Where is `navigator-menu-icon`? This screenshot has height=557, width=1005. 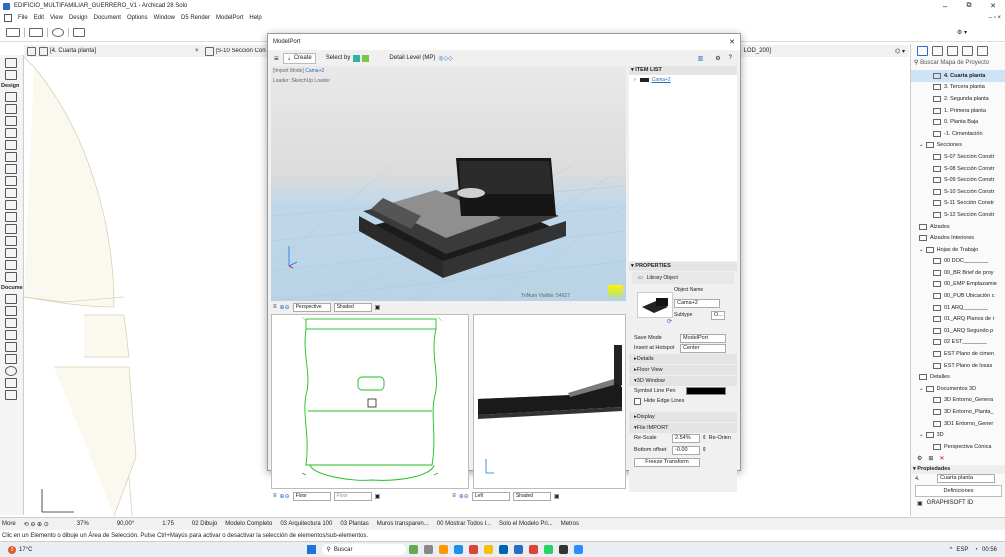
navigator-menu-icon is located at coordinates (982, 51).